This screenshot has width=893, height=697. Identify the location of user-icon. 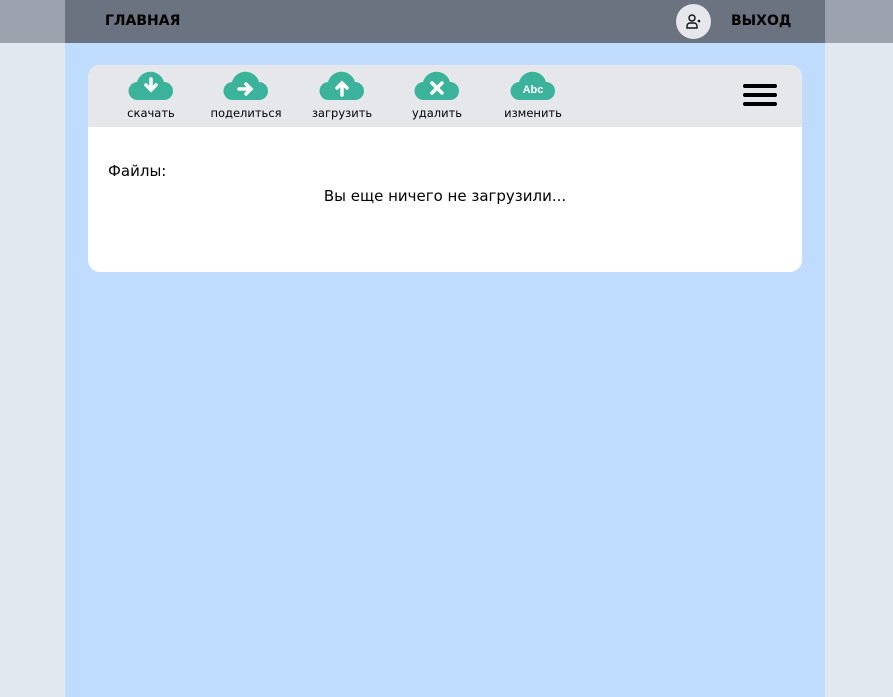
(692, 21).